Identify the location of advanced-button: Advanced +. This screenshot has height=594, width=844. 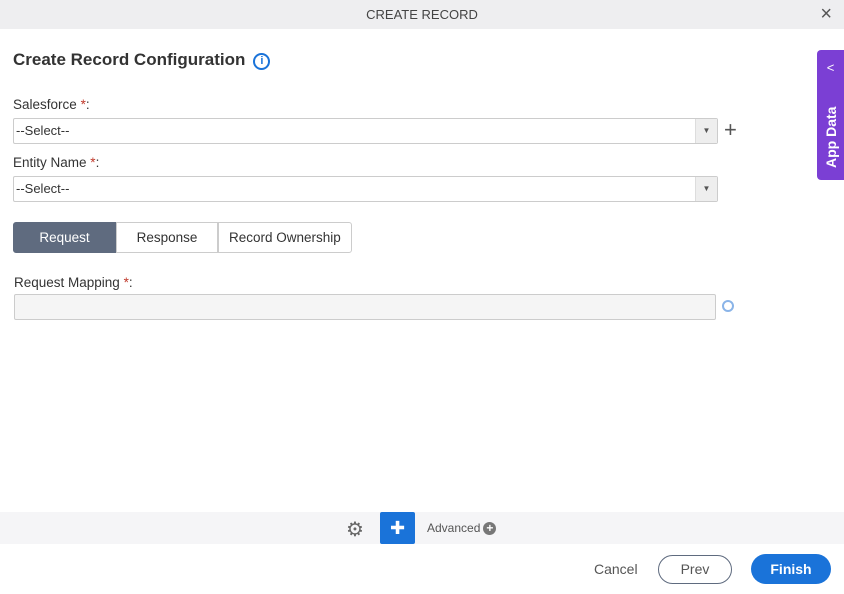
(462, 528).